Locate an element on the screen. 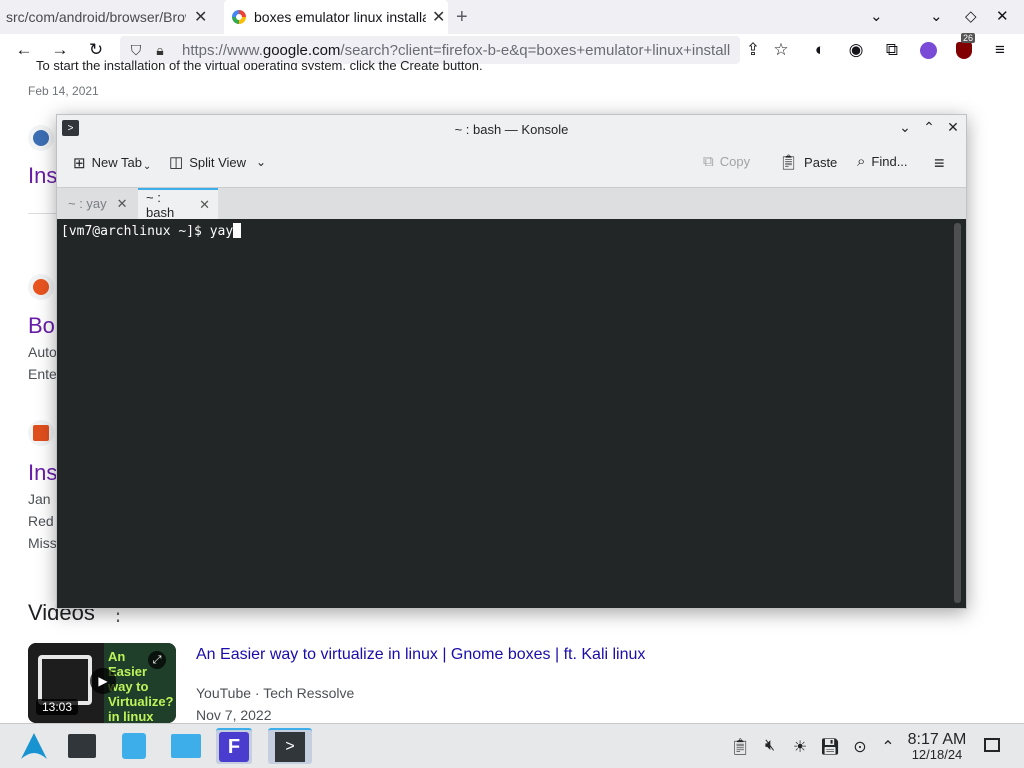 This screenshot has height=768, width=1024. brightness-icon: ☀ is located at coordinates (800, 747).